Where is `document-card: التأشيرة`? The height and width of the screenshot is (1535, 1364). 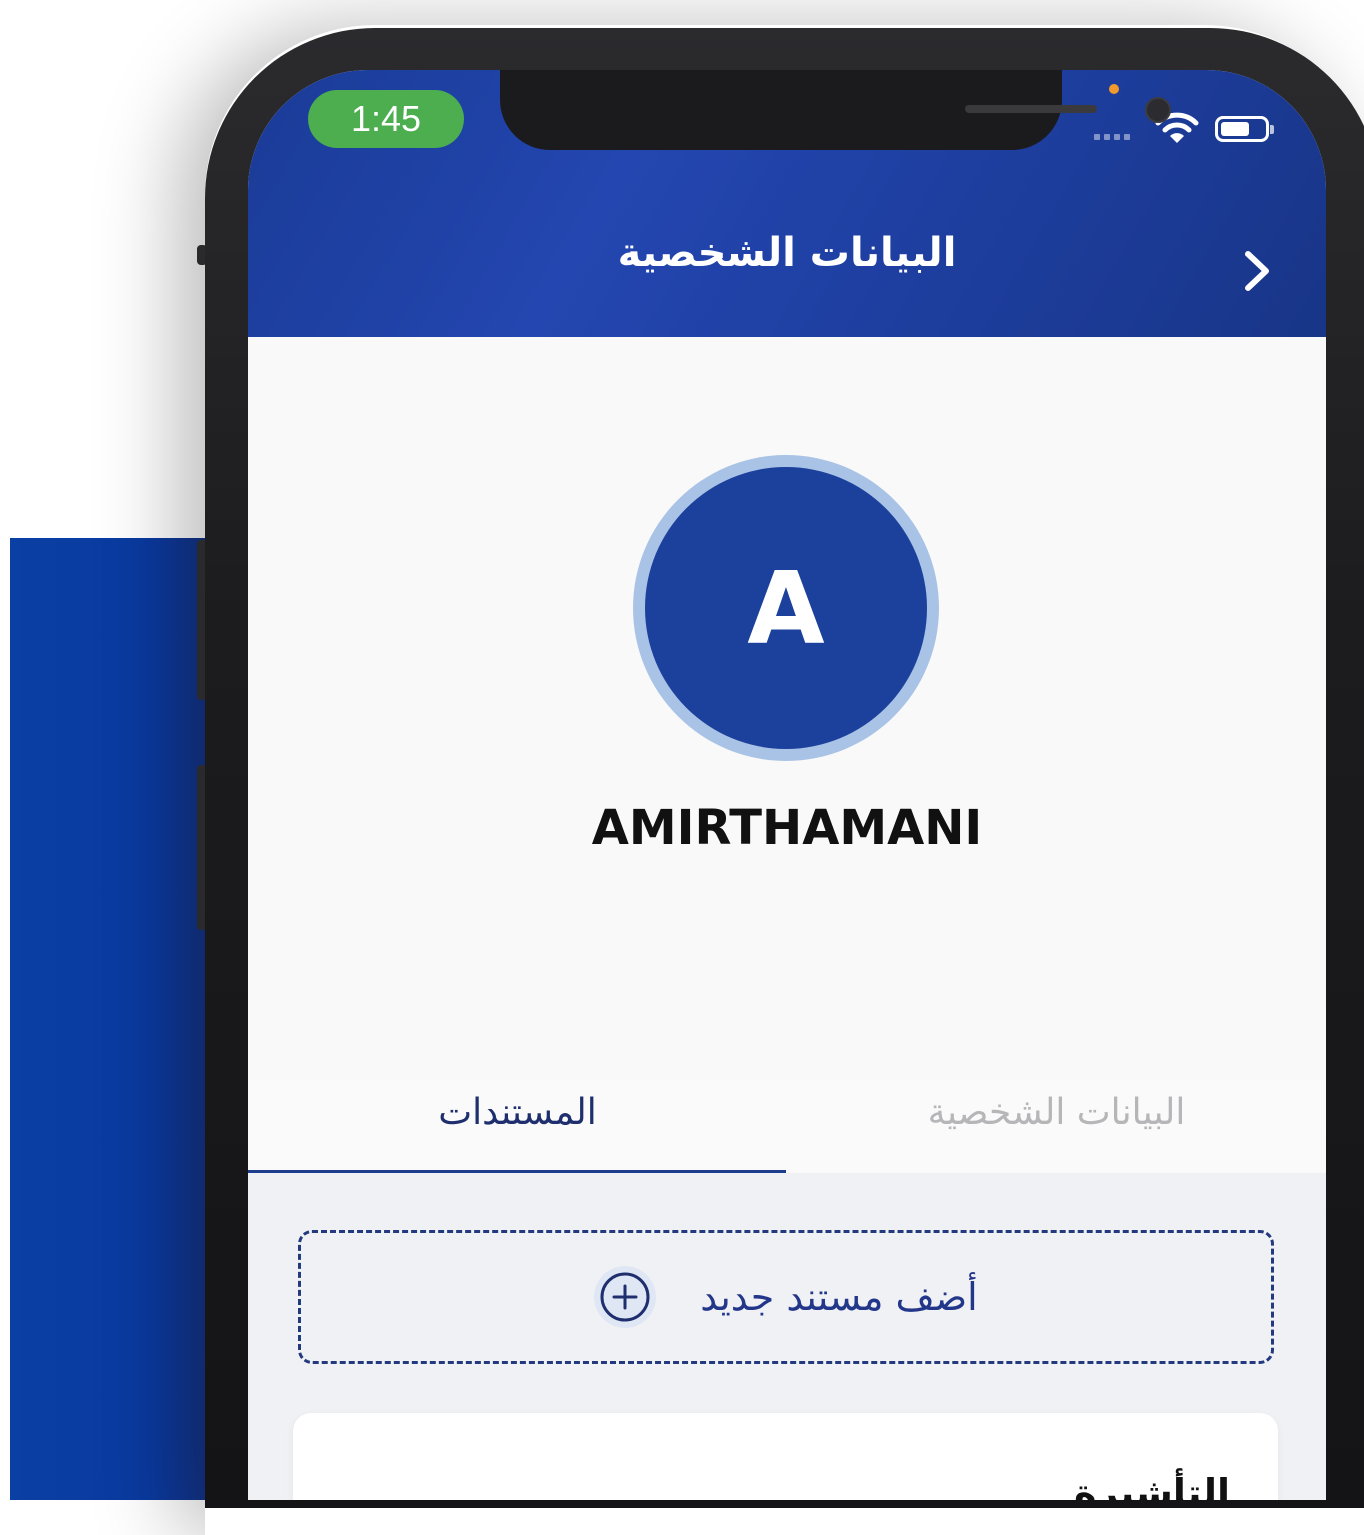
document-card: التأشيرة is located at coordinates (785, 1456).